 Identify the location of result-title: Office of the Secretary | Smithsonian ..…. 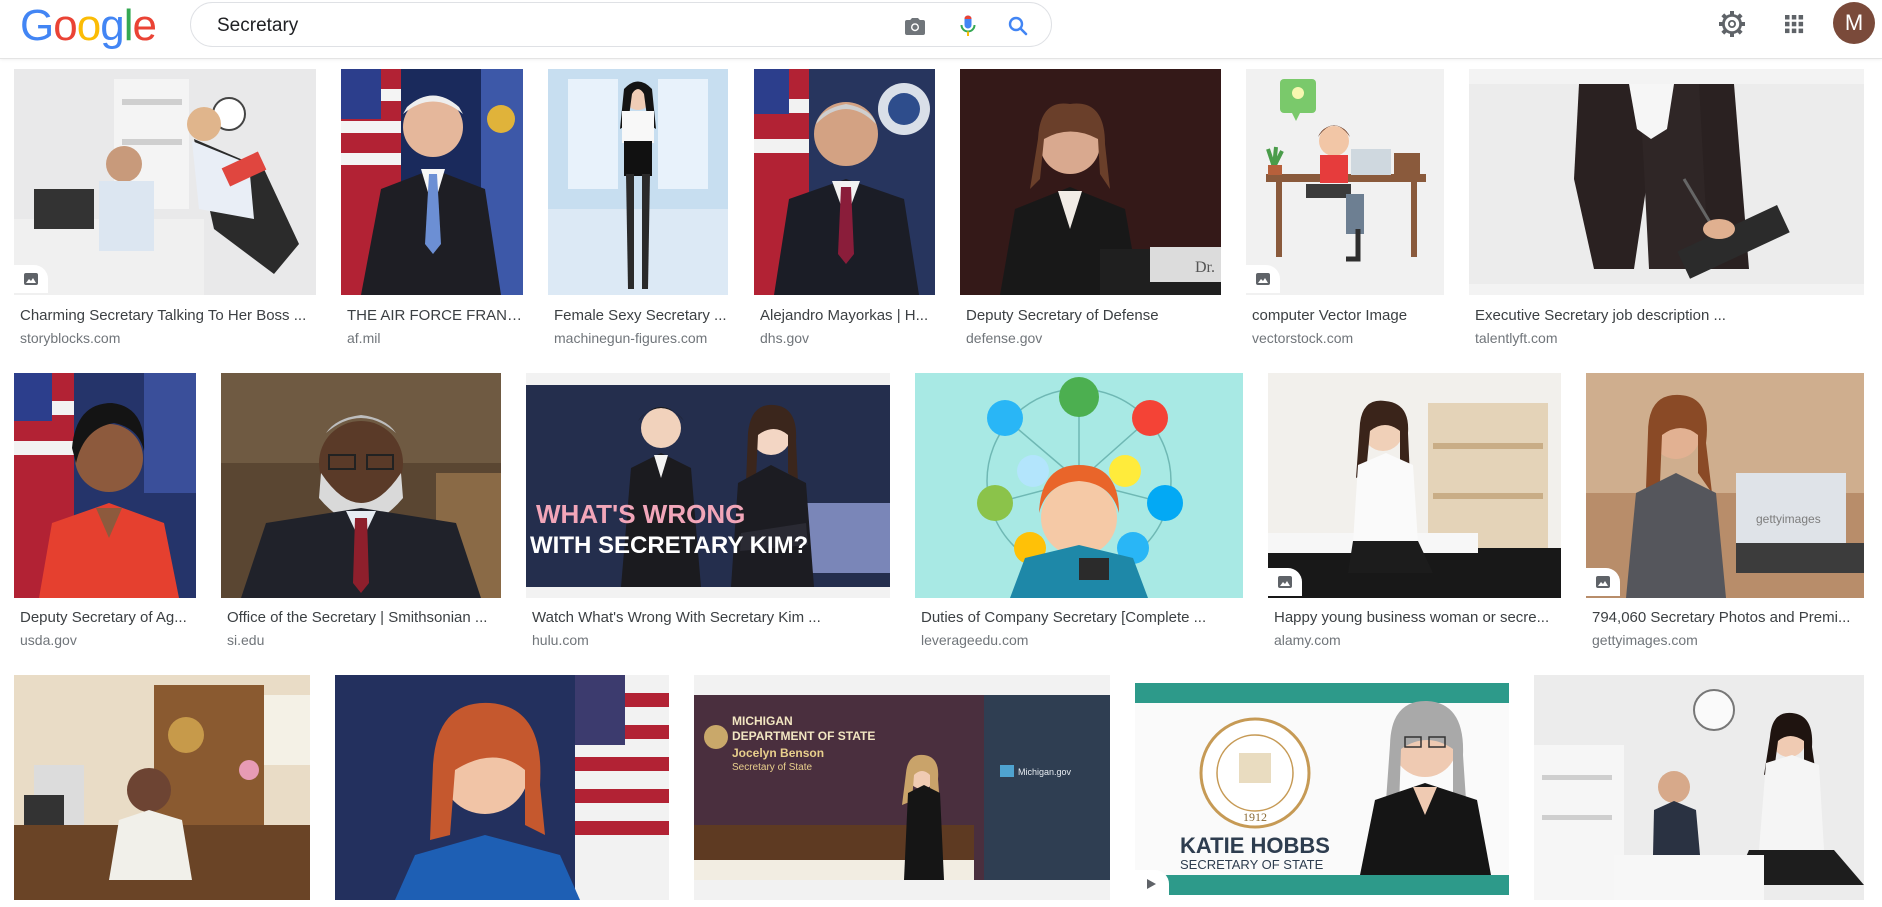
(357, 617).